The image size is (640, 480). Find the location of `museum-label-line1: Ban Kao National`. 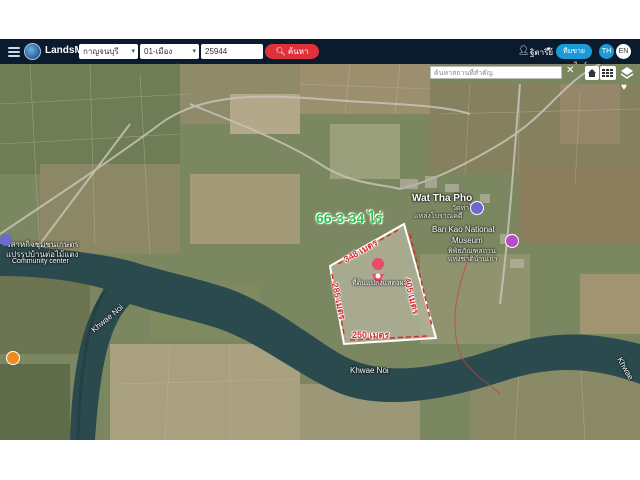

museum-label-line1: Ban Kao National is located at coordinates (463, 229).